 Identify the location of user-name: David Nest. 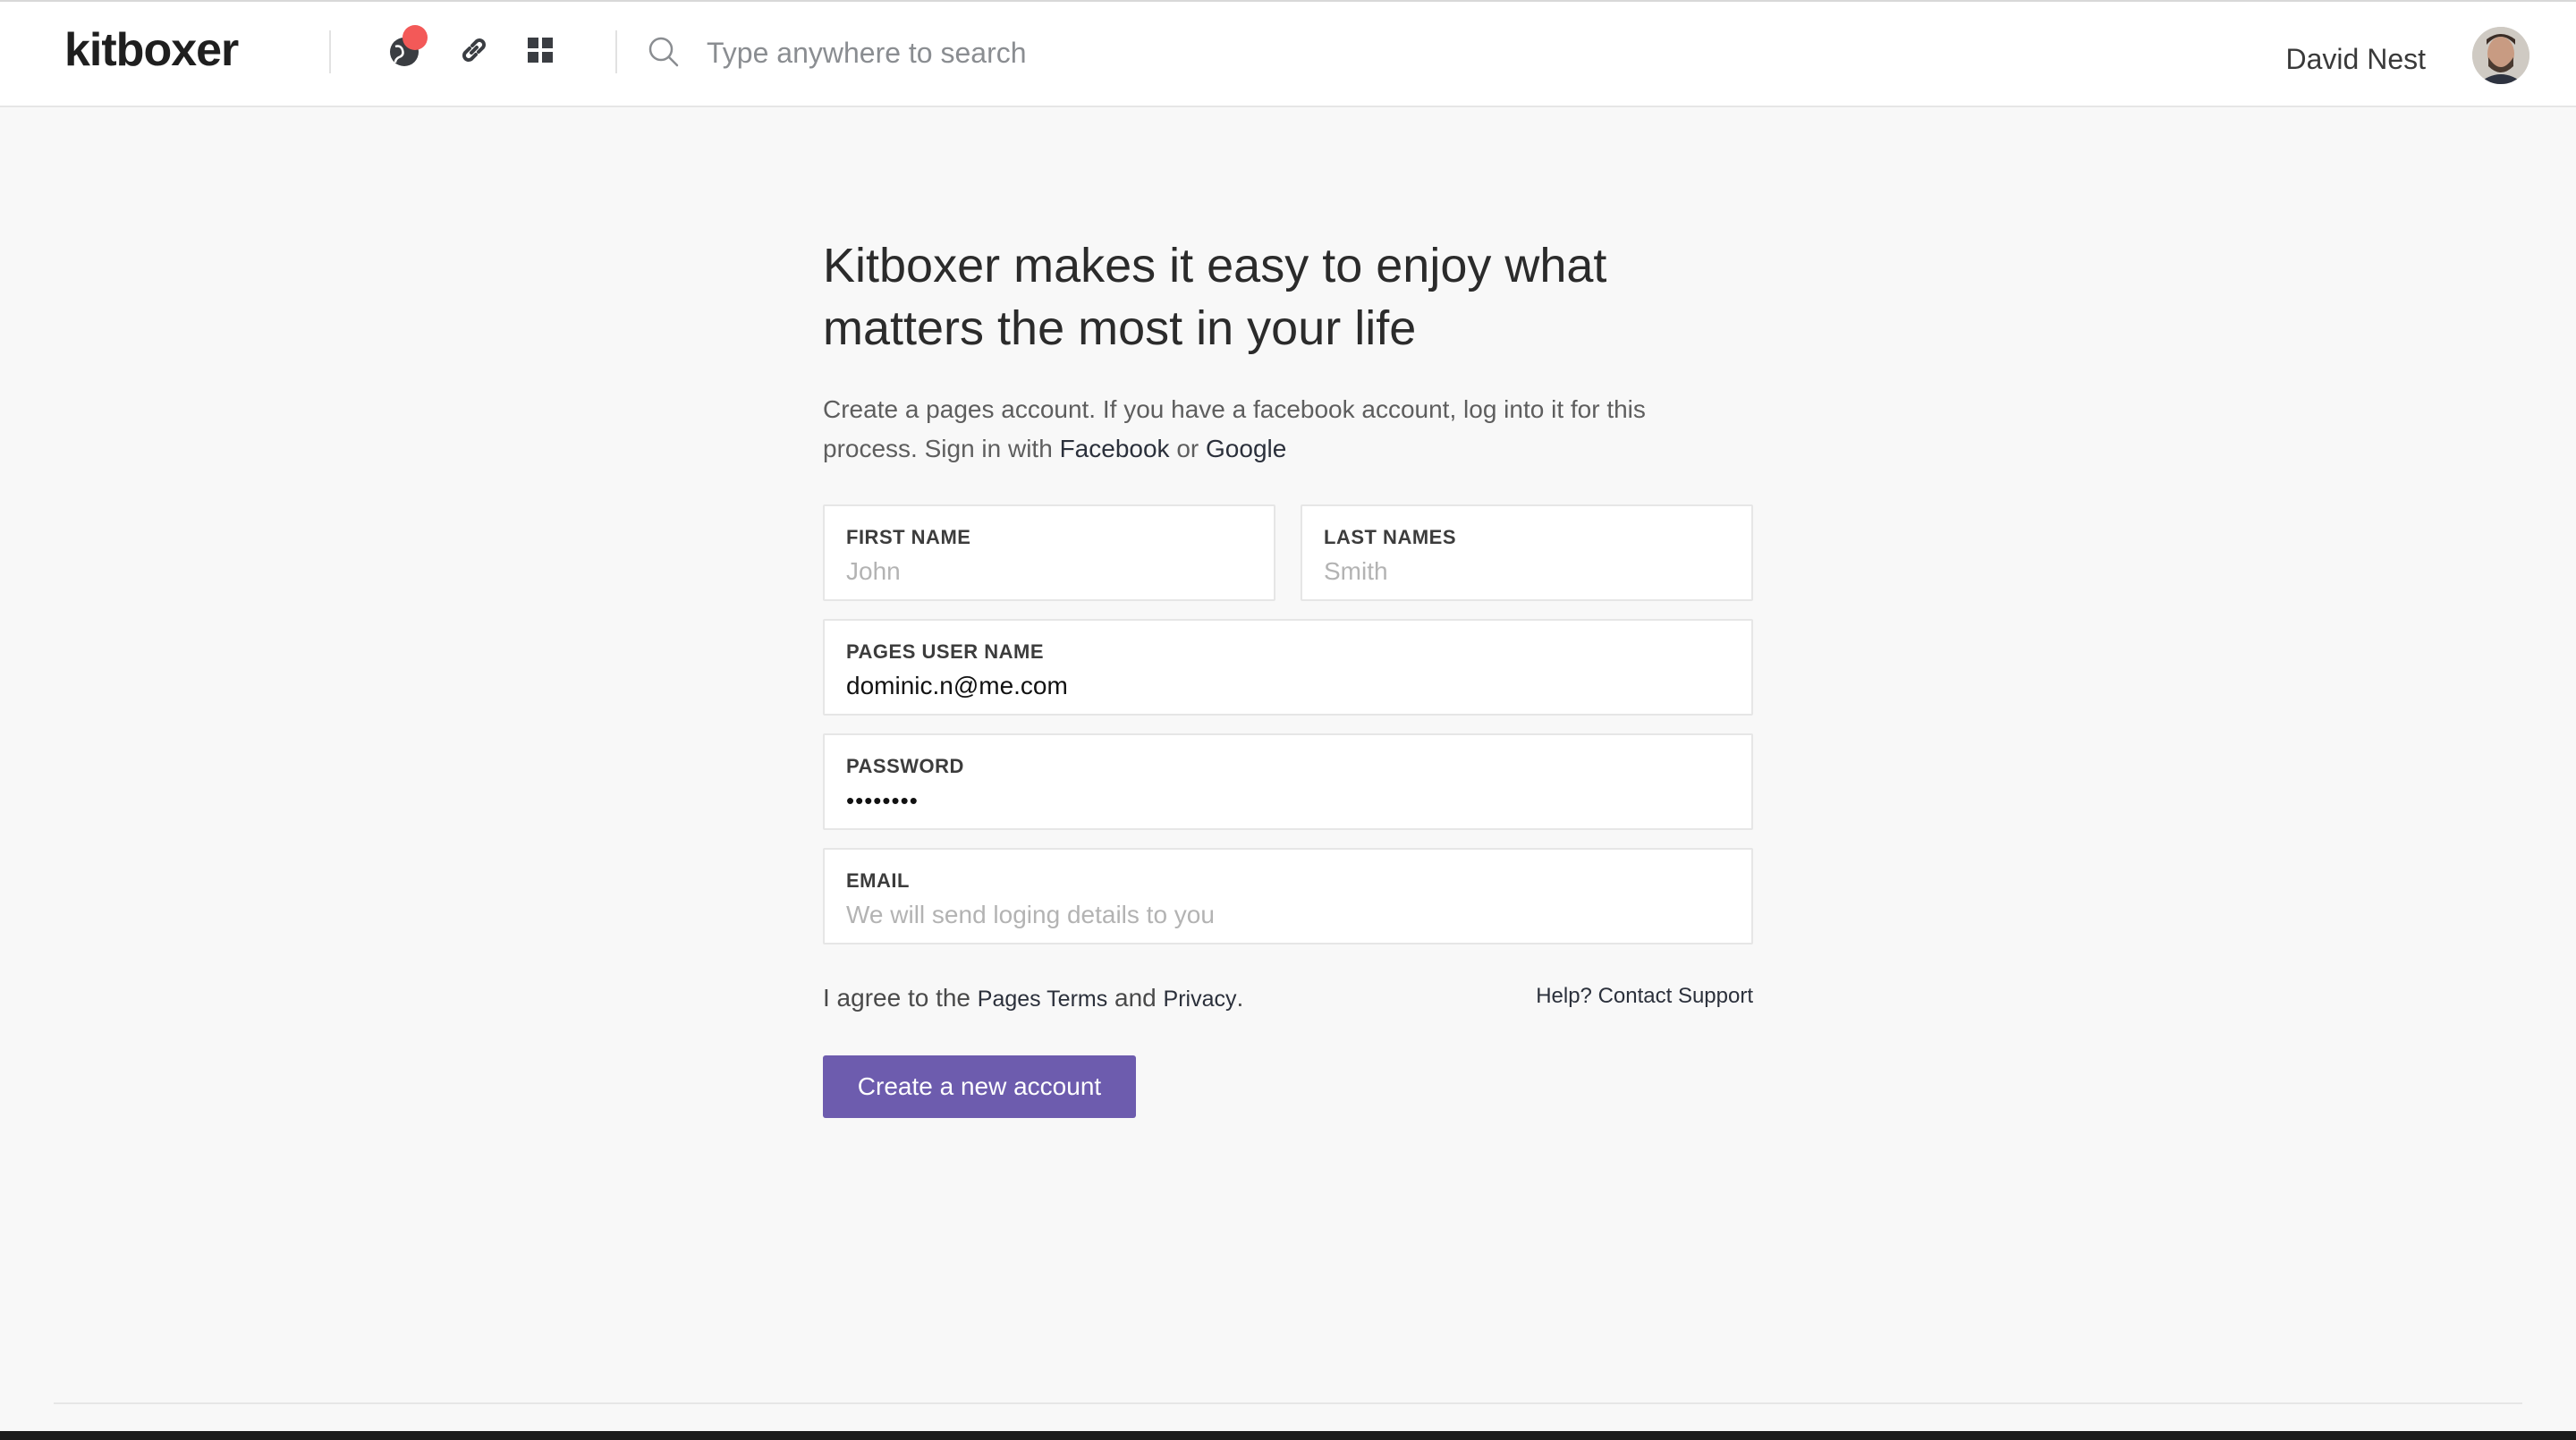
(2356, 59).